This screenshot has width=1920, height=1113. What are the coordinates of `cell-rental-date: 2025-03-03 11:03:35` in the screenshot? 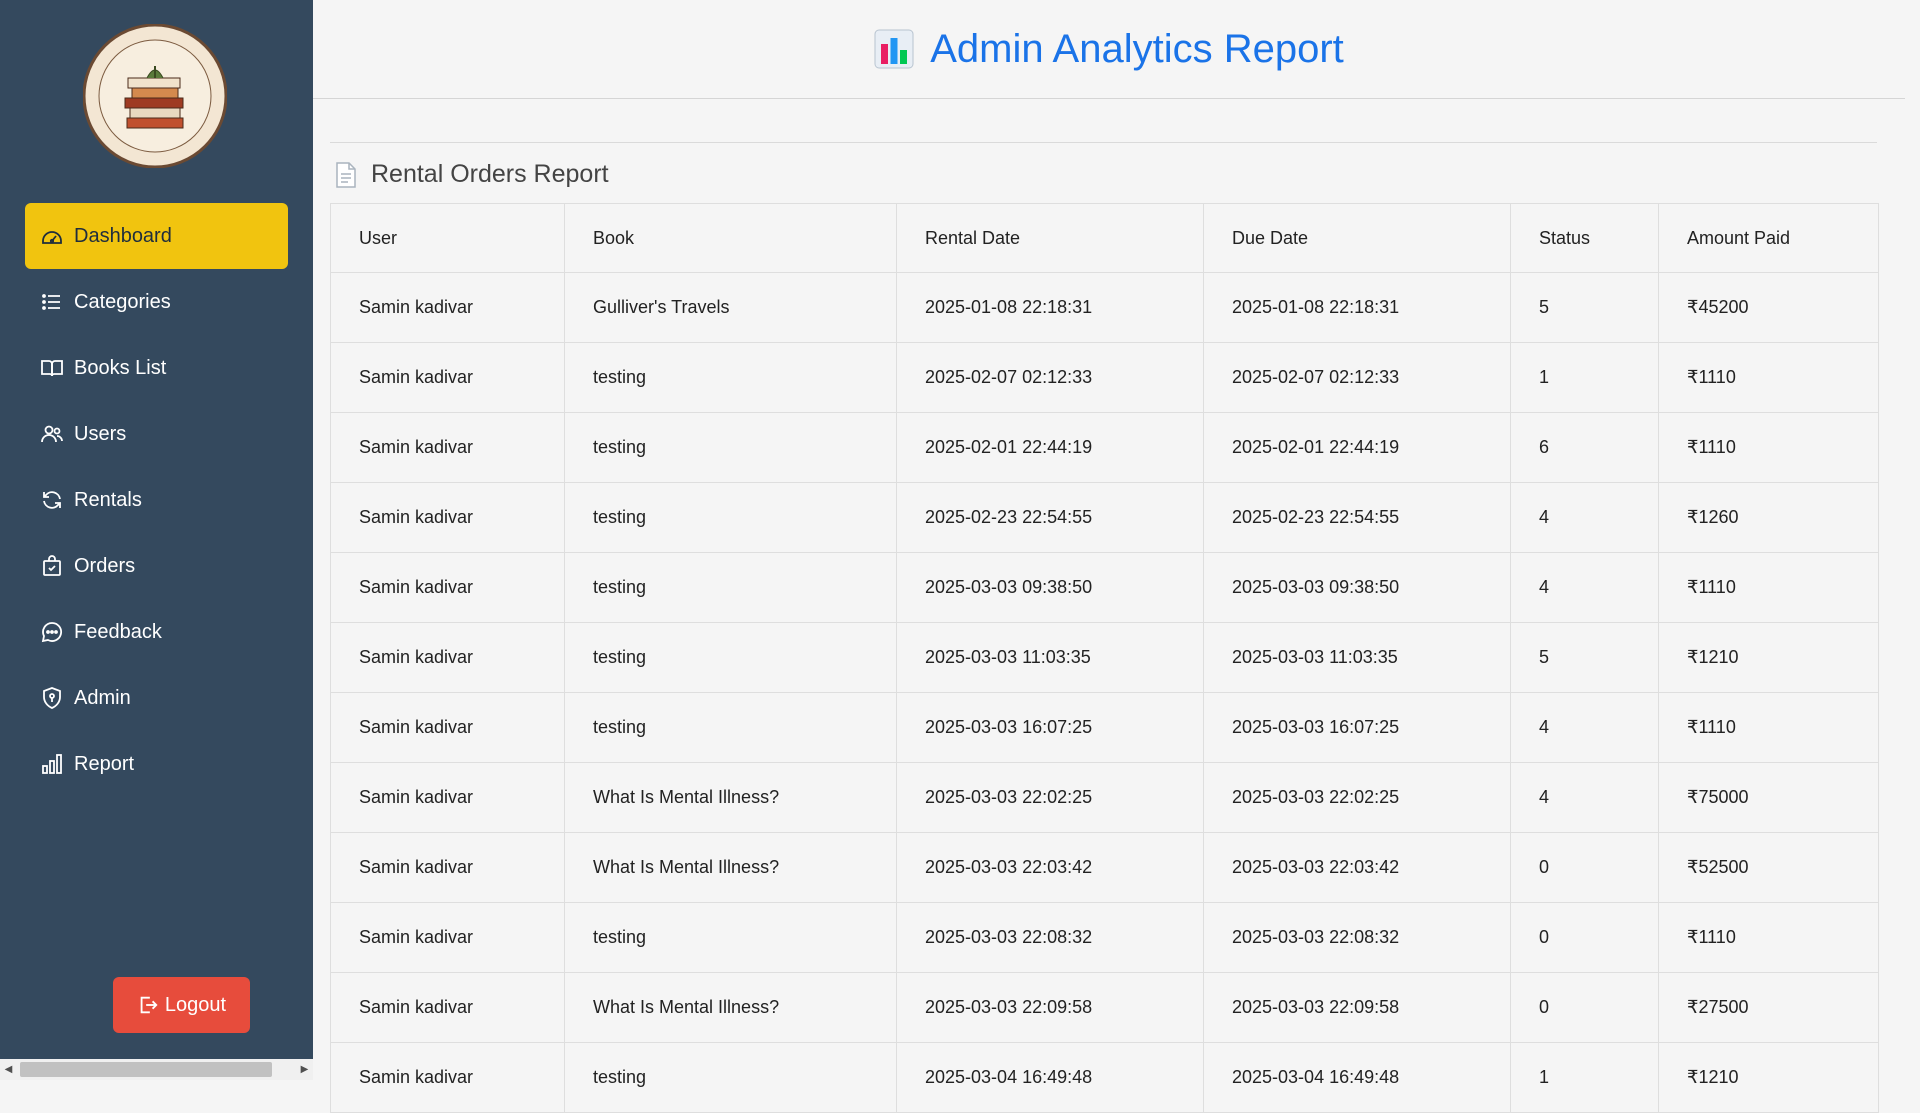 It's located at (1050, 657).